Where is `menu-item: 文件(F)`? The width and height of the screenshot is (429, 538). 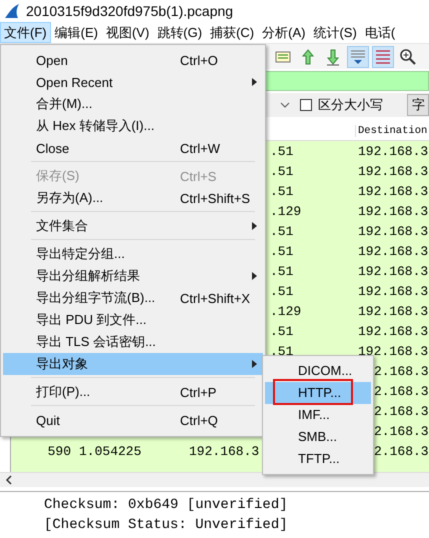
menu-item: 文件(F) is located at coordinates (25, 32).